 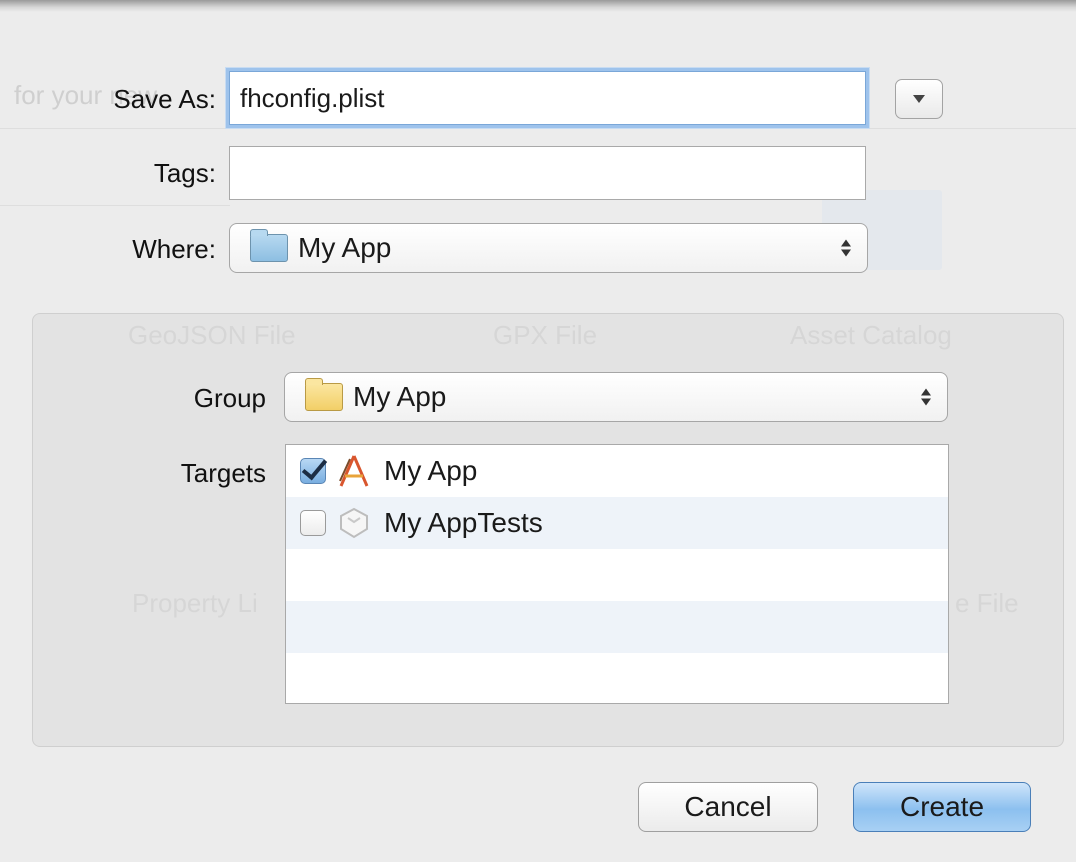 I want to click on group-label: Group, so click(x=229, y=398).